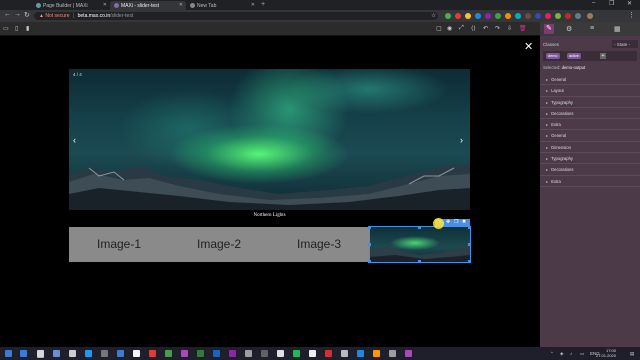  I want to click on move-icon: ✥, so click(448, 222).